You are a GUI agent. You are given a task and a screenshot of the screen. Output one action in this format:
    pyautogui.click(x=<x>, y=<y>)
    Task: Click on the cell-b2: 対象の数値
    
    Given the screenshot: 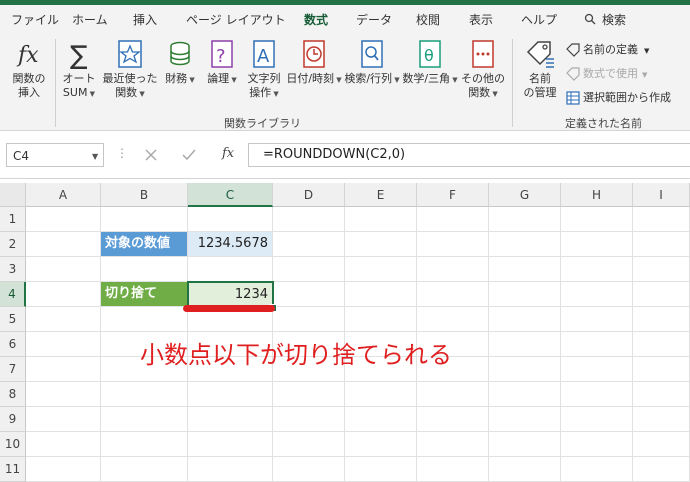 What is the action you would take?
    pyautogui.click(x=144, y=244)
    